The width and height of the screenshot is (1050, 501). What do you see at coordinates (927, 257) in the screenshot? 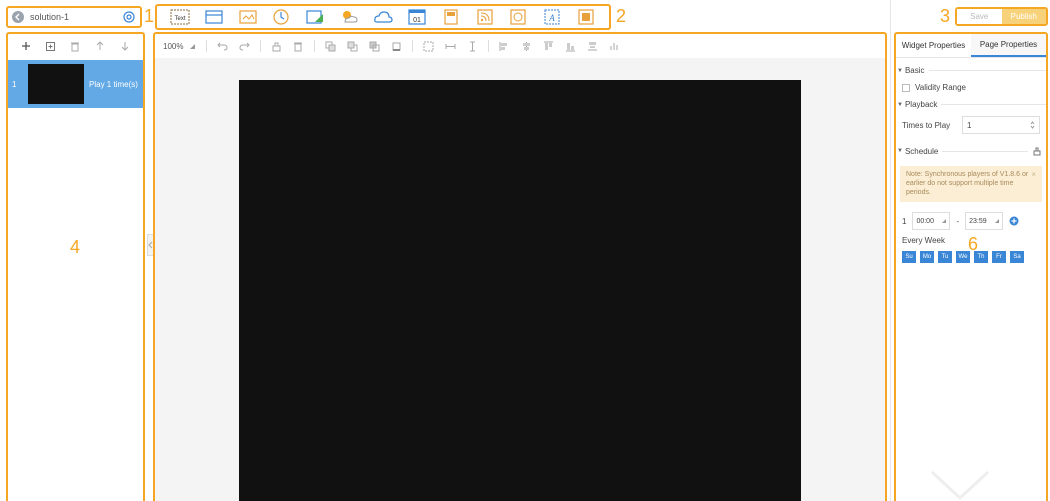
I see `day-monday: Mo` at bounding box center [927, 257].